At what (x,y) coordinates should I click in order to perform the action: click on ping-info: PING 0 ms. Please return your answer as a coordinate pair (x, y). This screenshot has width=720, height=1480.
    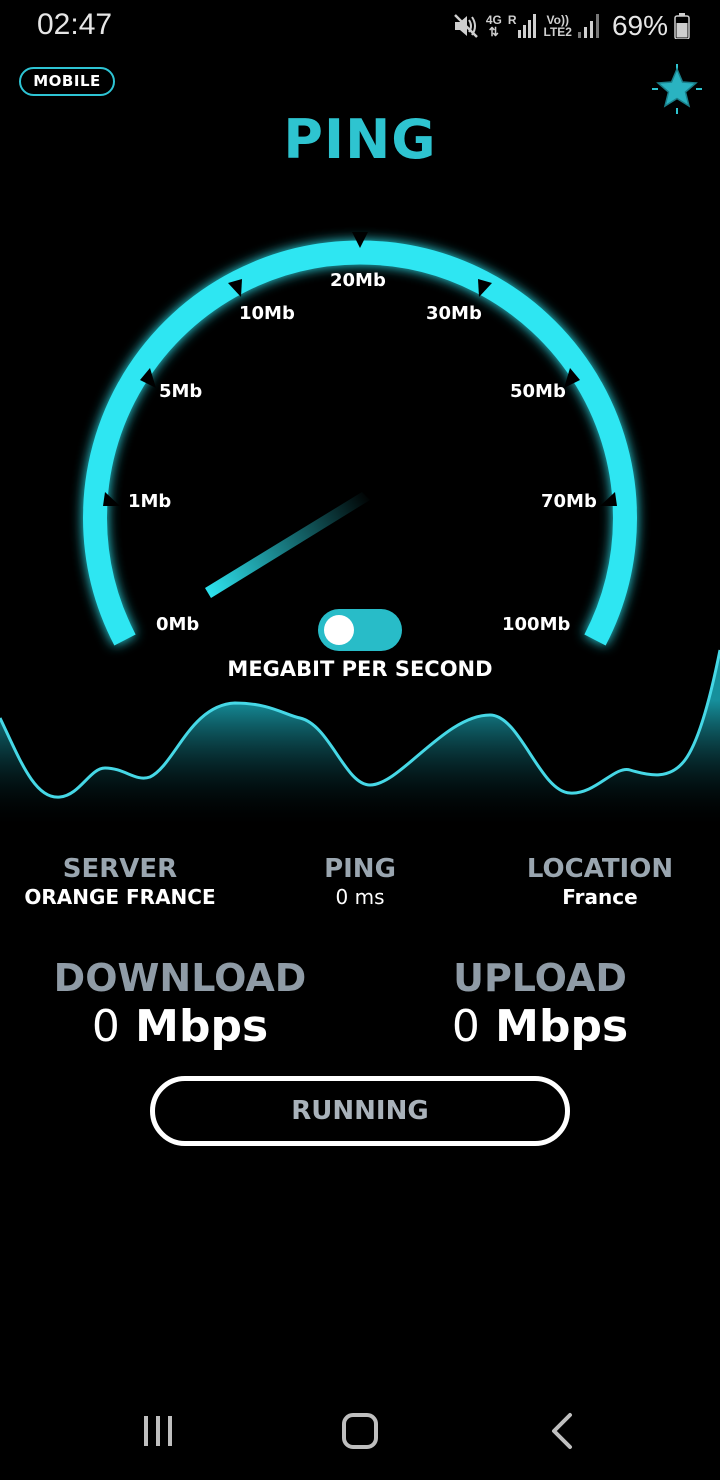
    Looking at the image, I should click on (360, 882).